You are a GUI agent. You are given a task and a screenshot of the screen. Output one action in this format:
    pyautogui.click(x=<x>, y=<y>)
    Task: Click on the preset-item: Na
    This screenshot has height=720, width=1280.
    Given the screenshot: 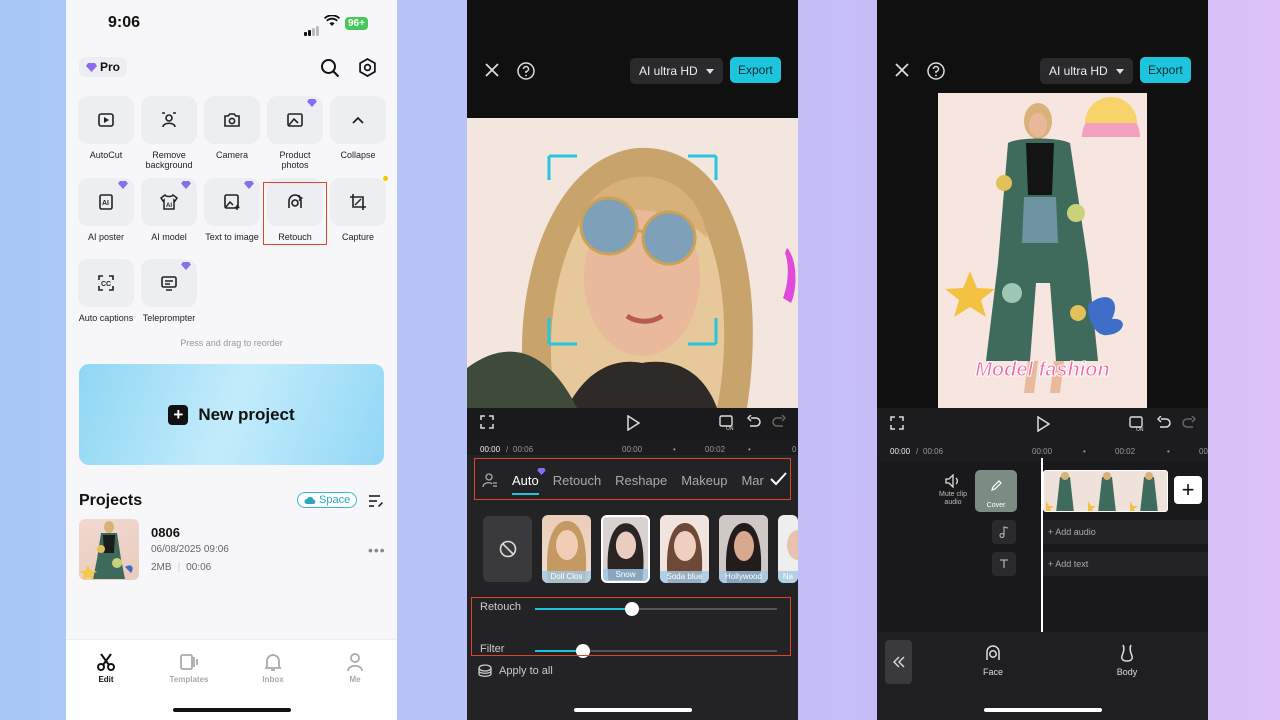 What is the action you would take?
    pyautogui.click(x=788, y=549)
    